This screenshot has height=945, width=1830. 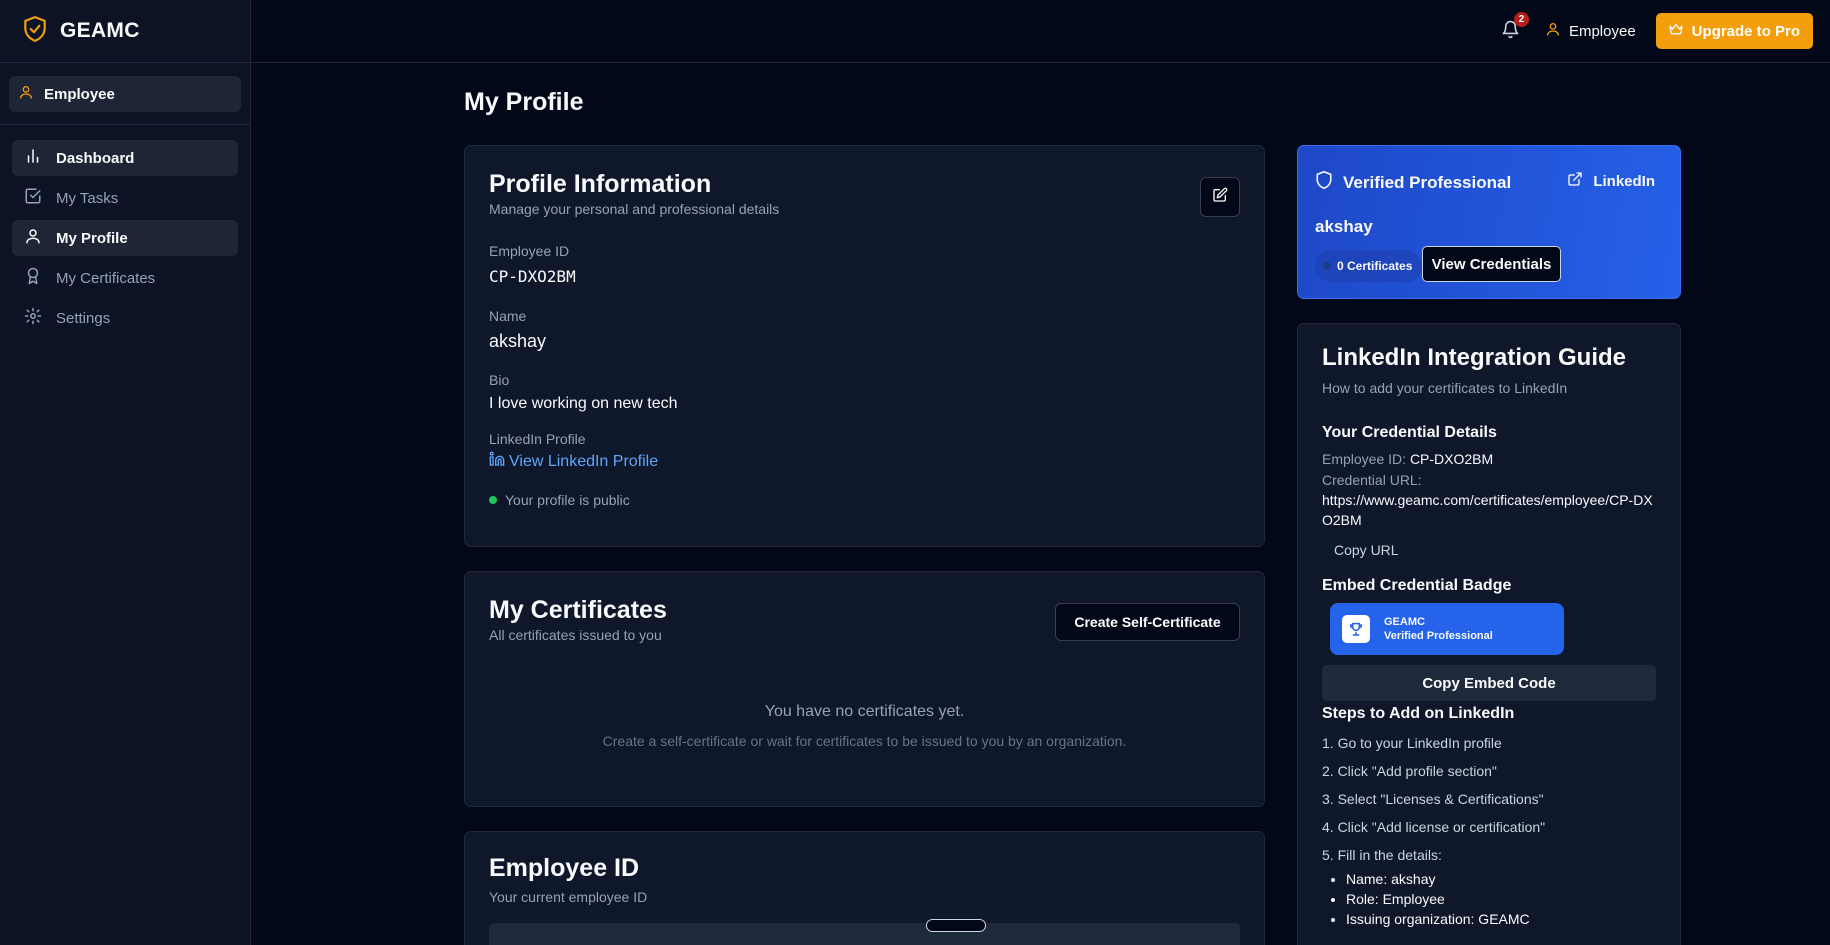 What do you see at coordinates (92, 238) in the screenshot?
I see `sidebar-item-label: My Profile` at bounding box center [92, 238].